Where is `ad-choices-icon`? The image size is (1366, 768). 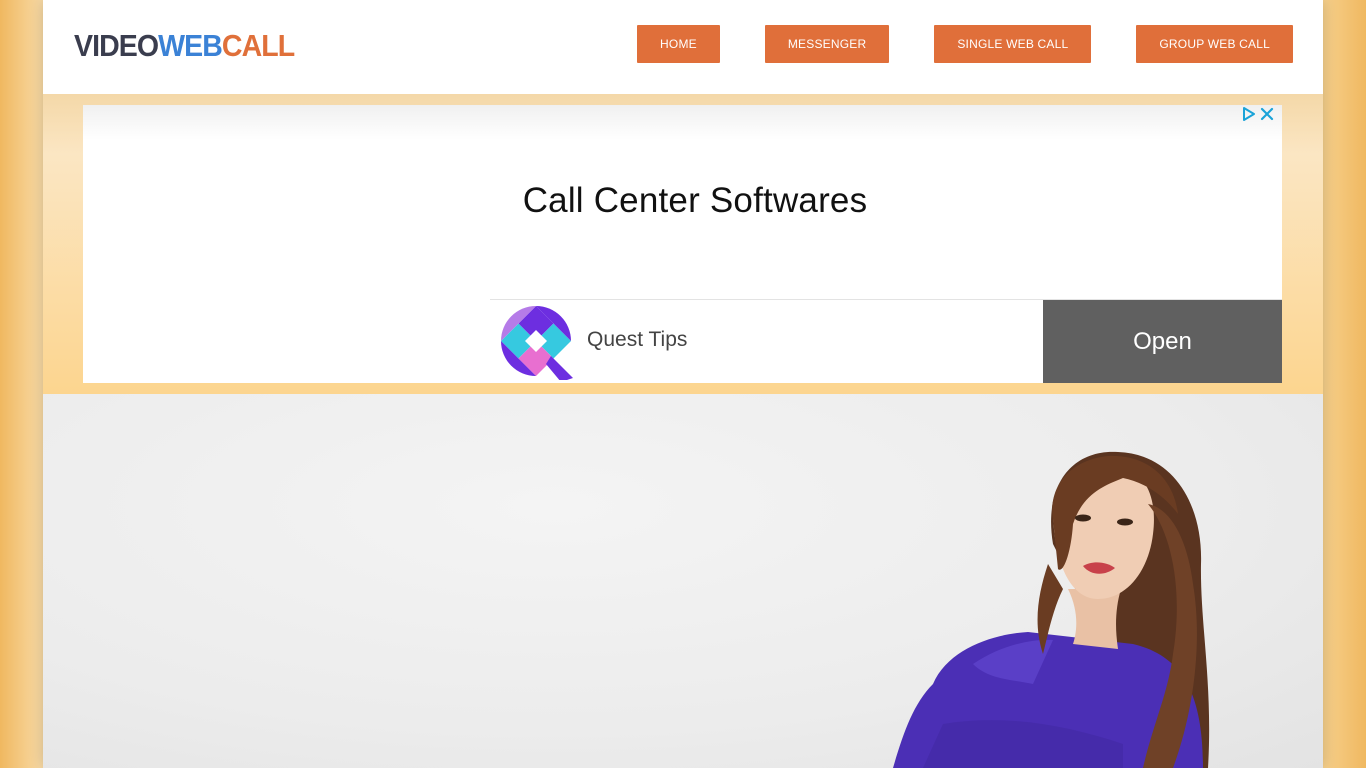
ad-choices-icon is located at coordinates (1249, 116).